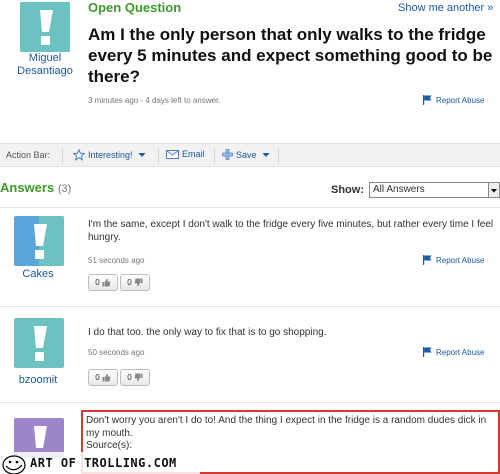 This screenshot has width=500, height=474. What do you see at coordinates (27, 187) in the screenshot?
I see `answers-title: Answers` at bounding box center [27, 187].